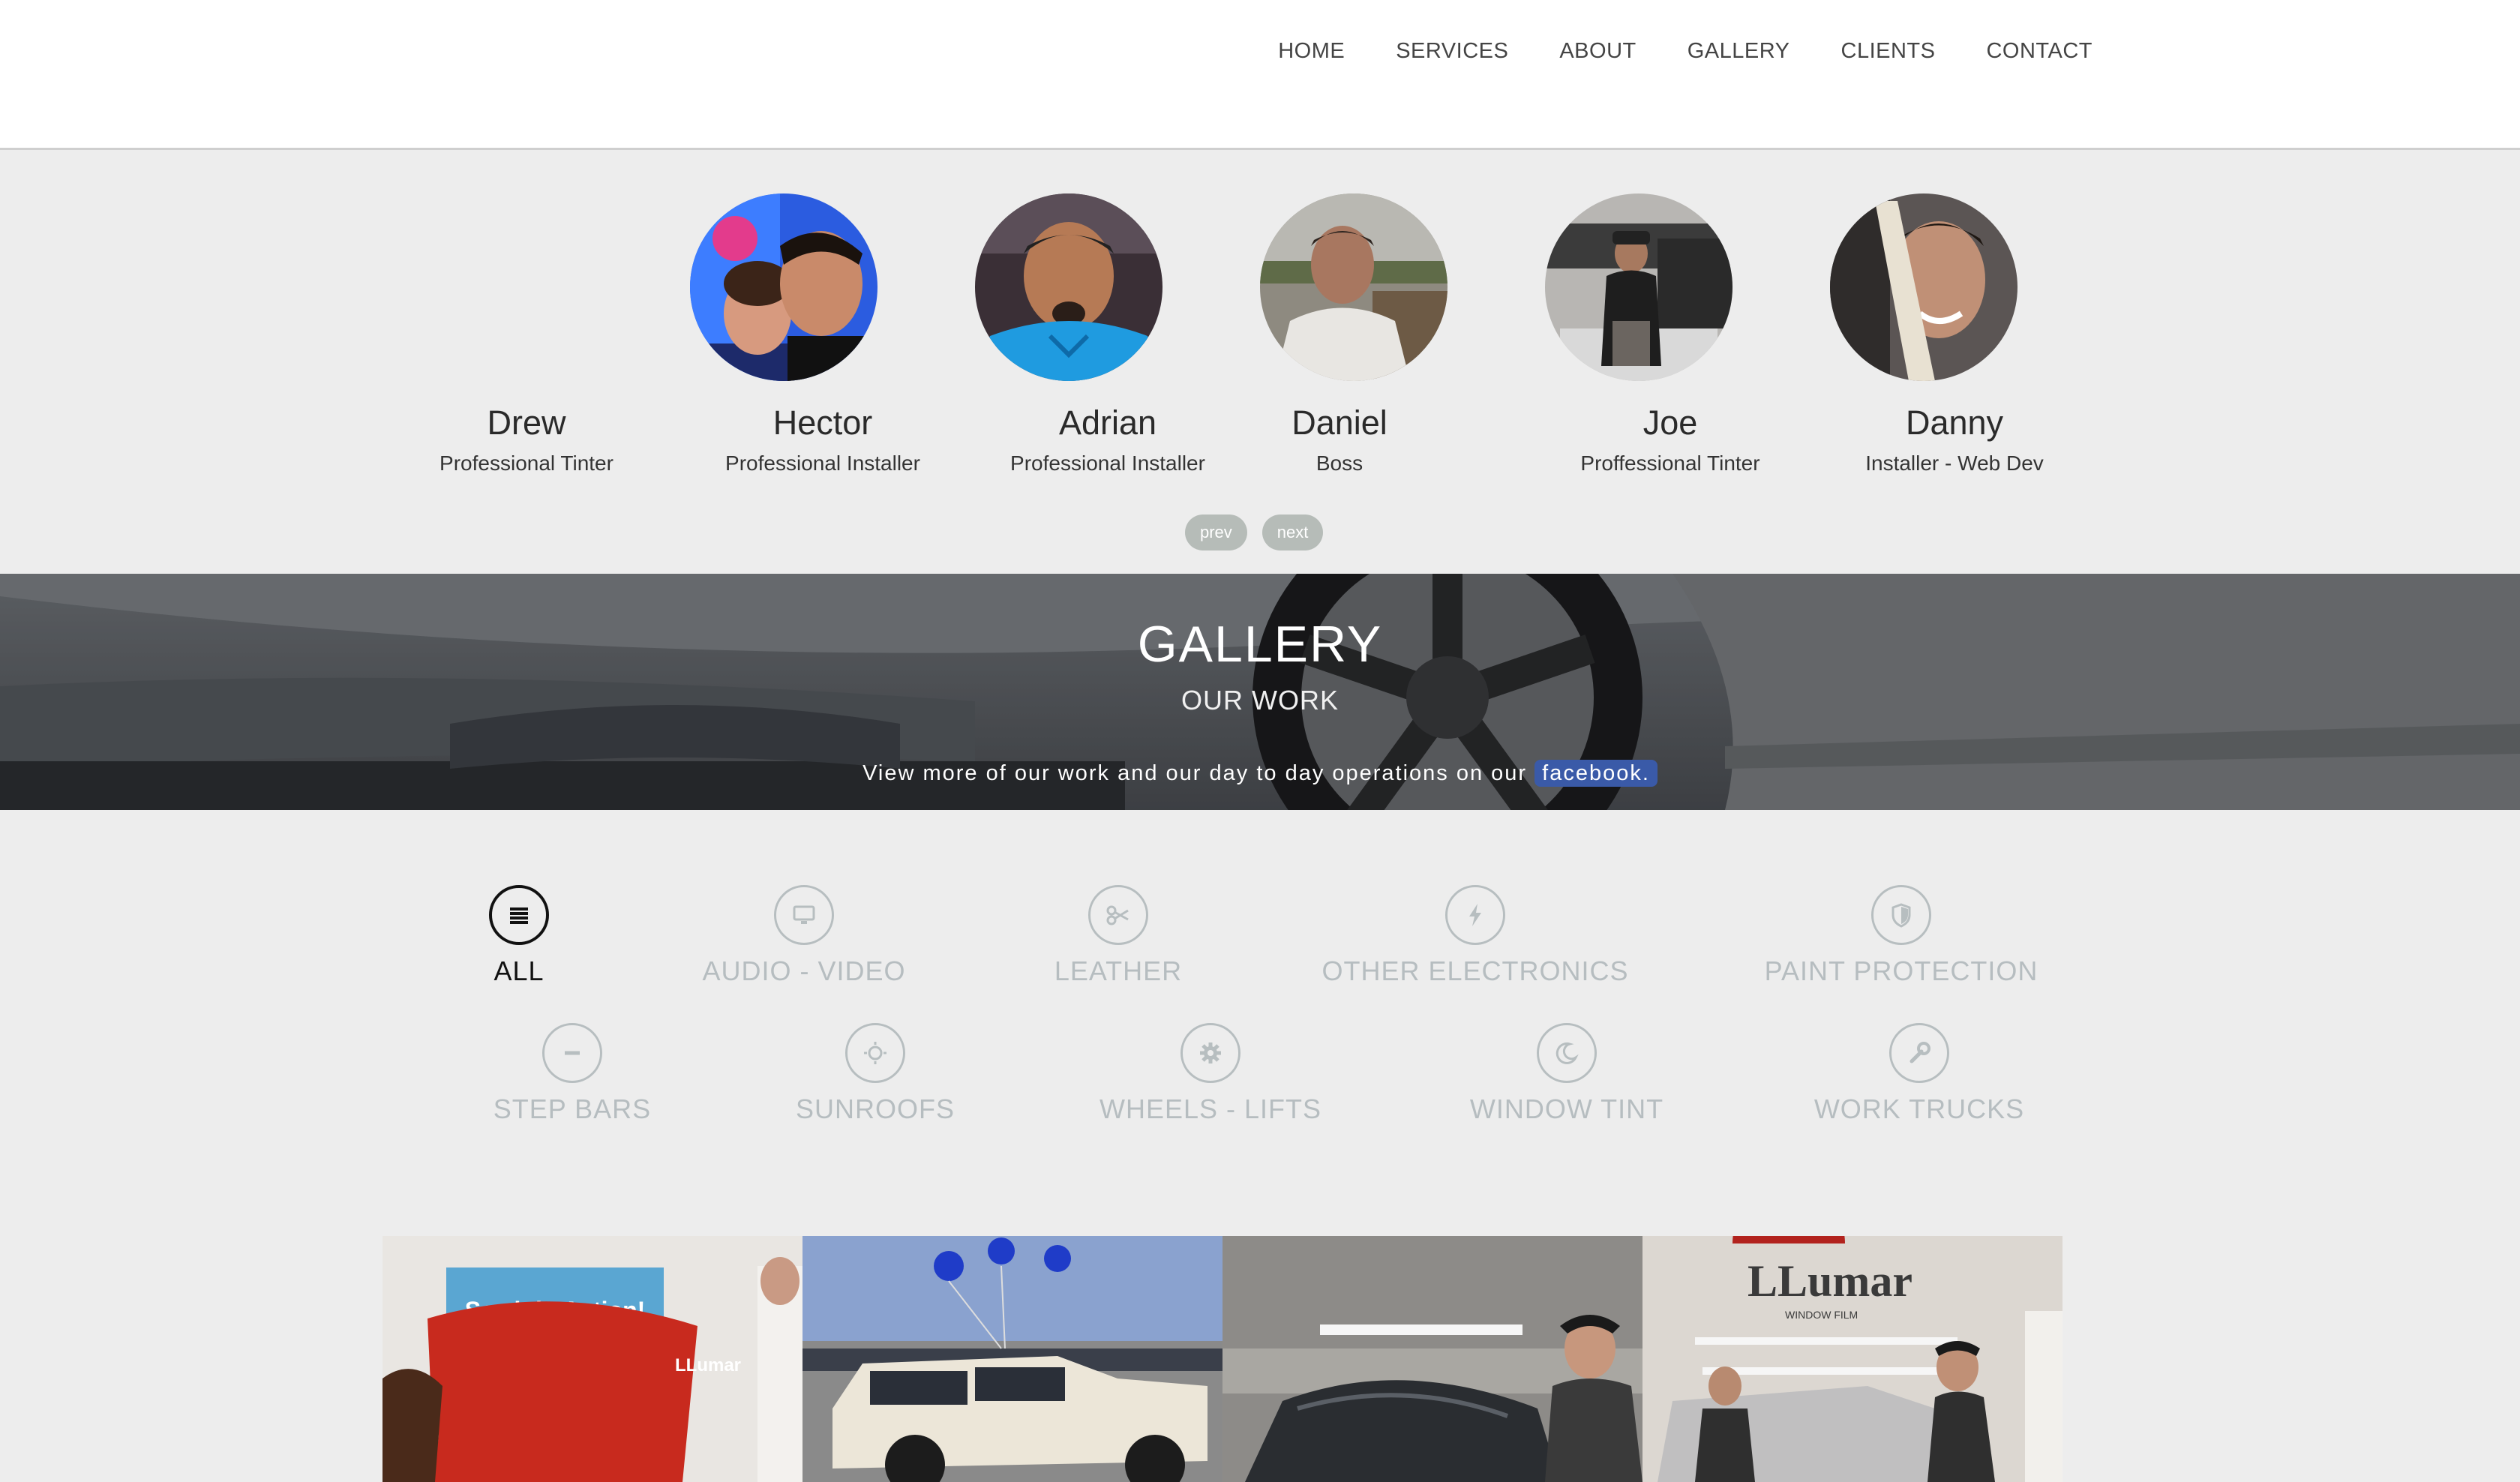 Image resolution: width=2520 pixels, height=1482 pixels. I want to click on team-member-drew: Drew Professional Tinter, so click(527, 441).